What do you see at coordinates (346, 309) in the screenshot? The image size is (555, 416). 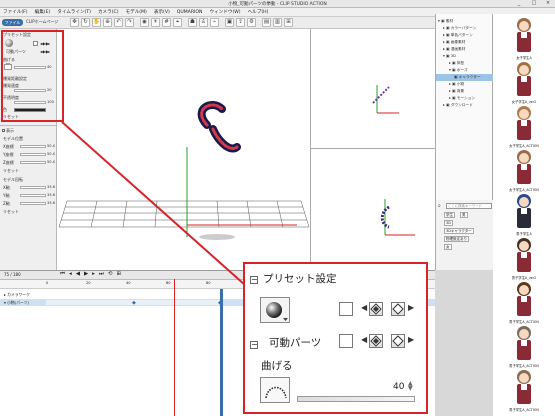 I see `preset-color-box` at bounding box center [346, 309].